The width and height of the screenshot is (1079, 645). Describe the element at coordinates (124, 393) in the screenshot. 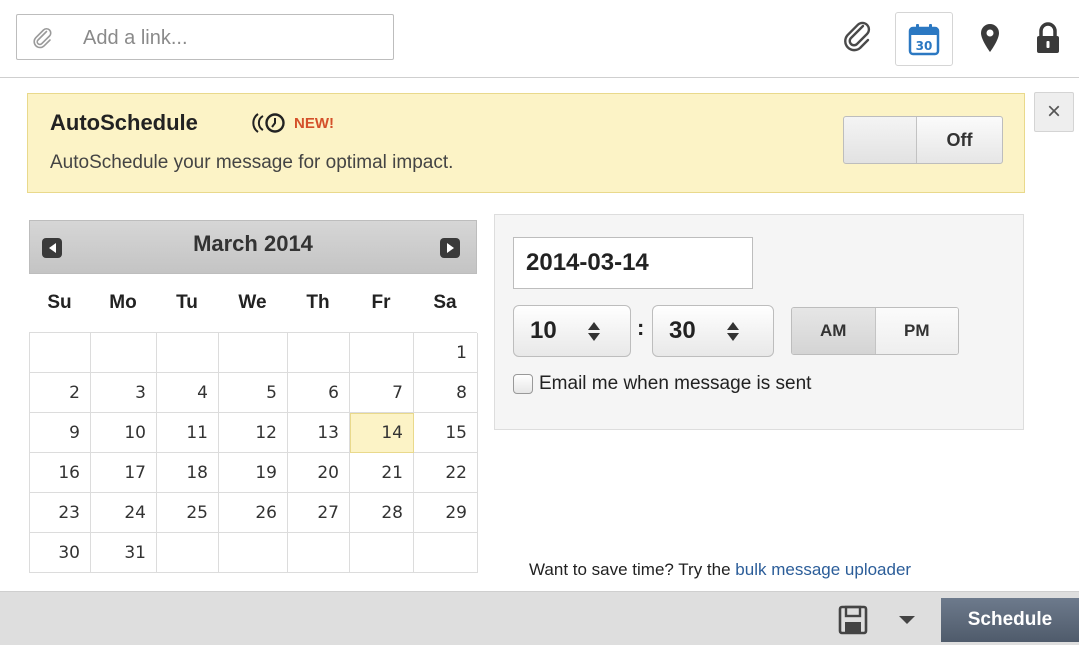

I see `calendar-day: 3` at that location.